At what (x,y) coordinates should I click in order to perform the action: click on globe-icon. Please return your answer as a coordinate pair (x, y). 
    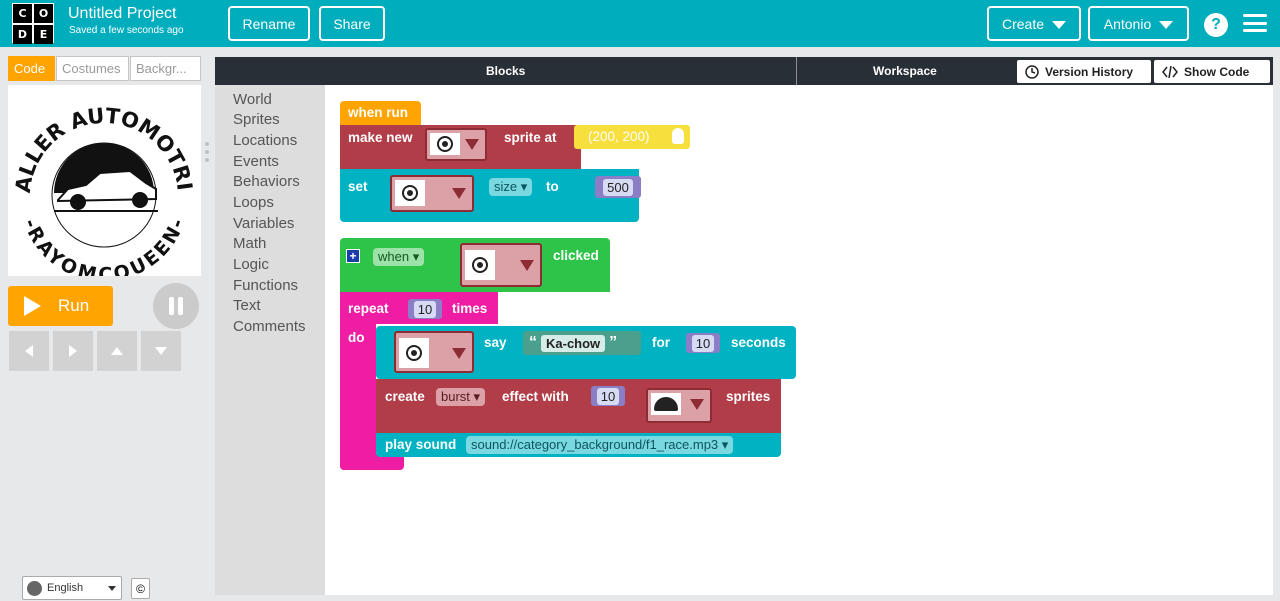
    Looking at the image, I should click on (34, 588).